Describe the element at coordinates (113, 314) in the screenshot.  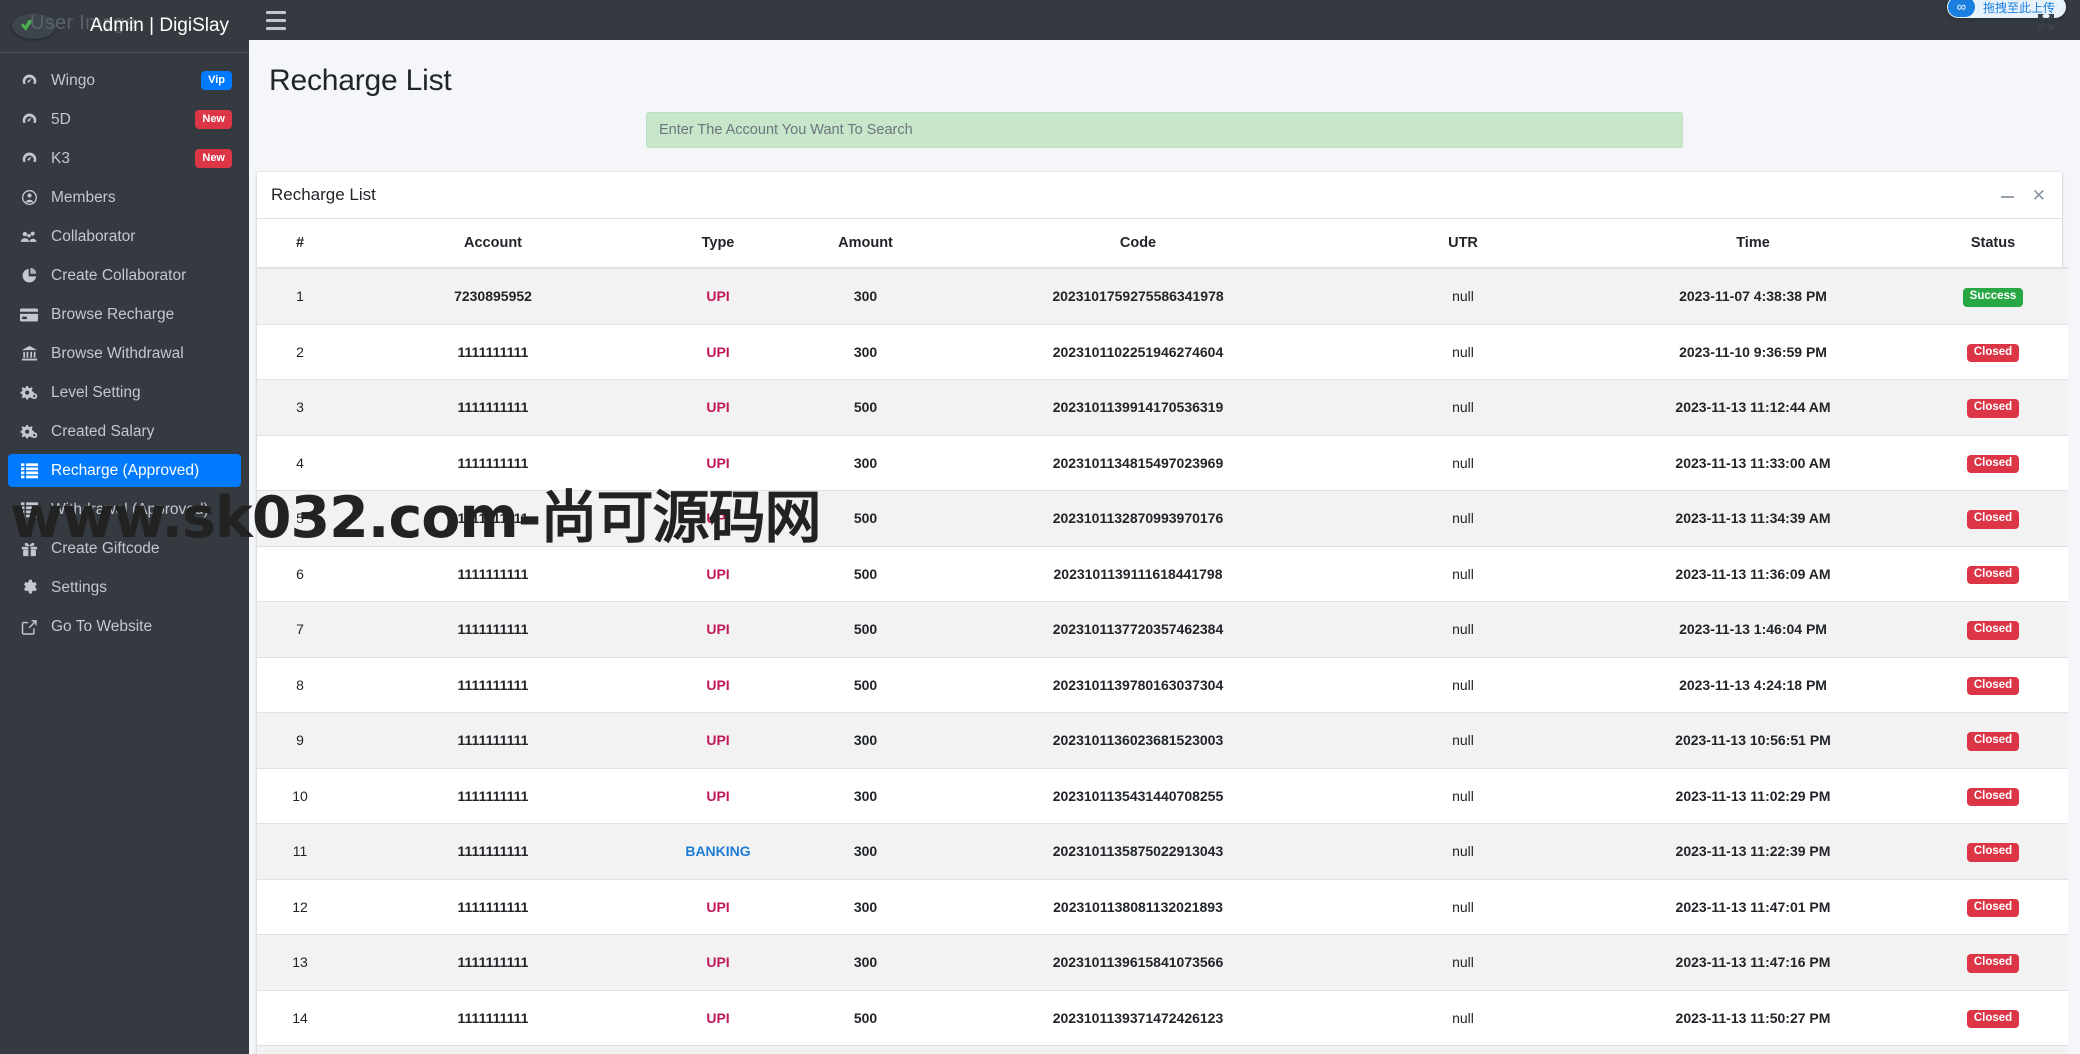
I see `sidebar-item-label: Browse Recharge` at that location.